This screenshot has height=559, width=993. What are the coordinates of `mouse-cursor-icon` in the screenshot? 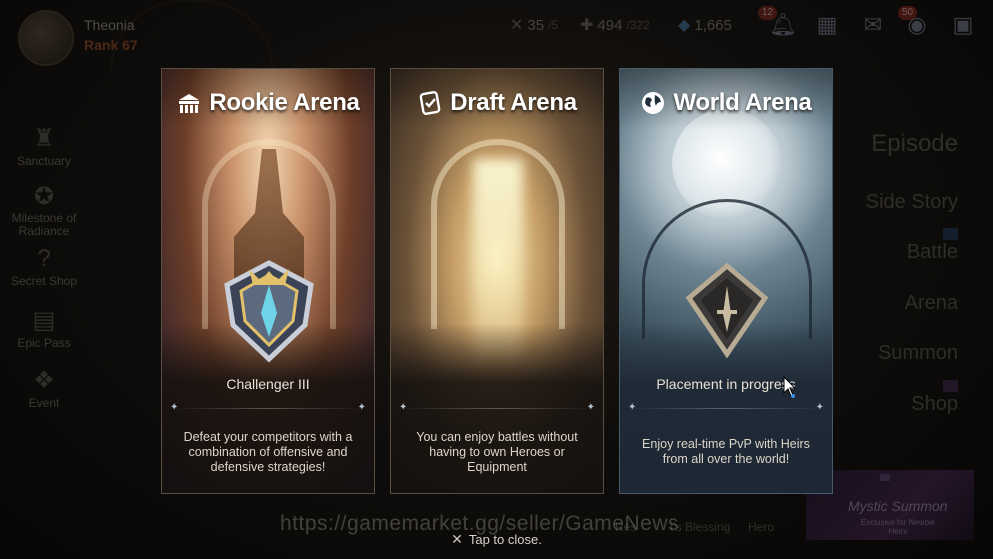 It's located at (790, 387).